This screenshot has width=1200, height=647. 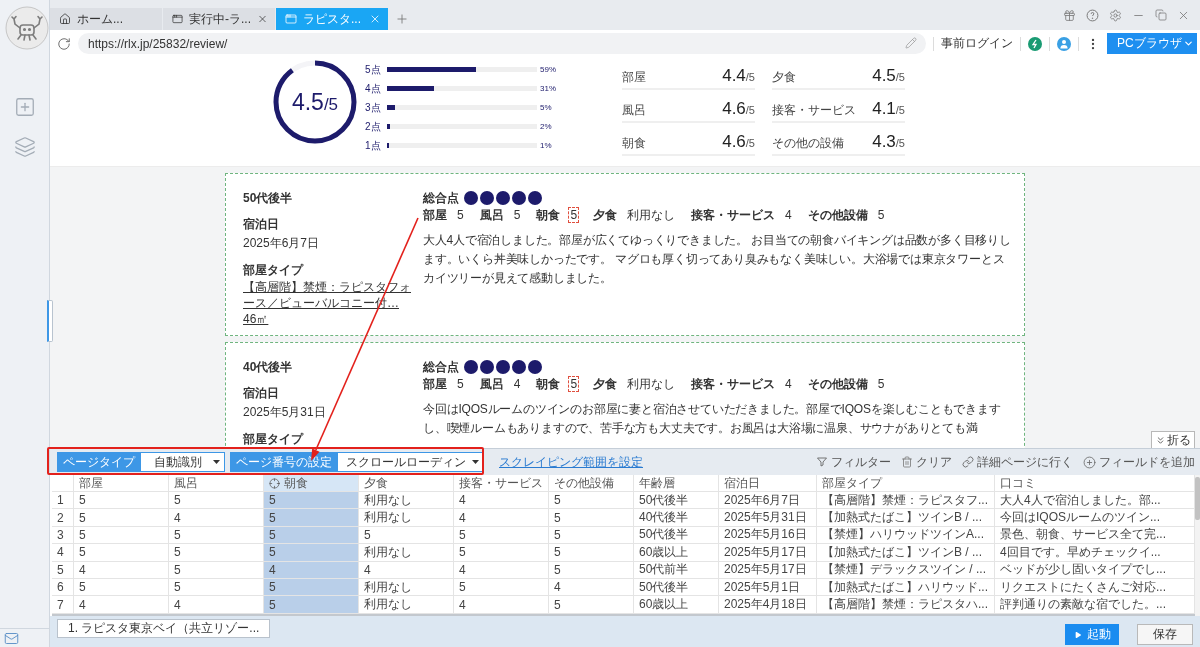 I want to click on square-plus-icon, so click(x=24, y=107).